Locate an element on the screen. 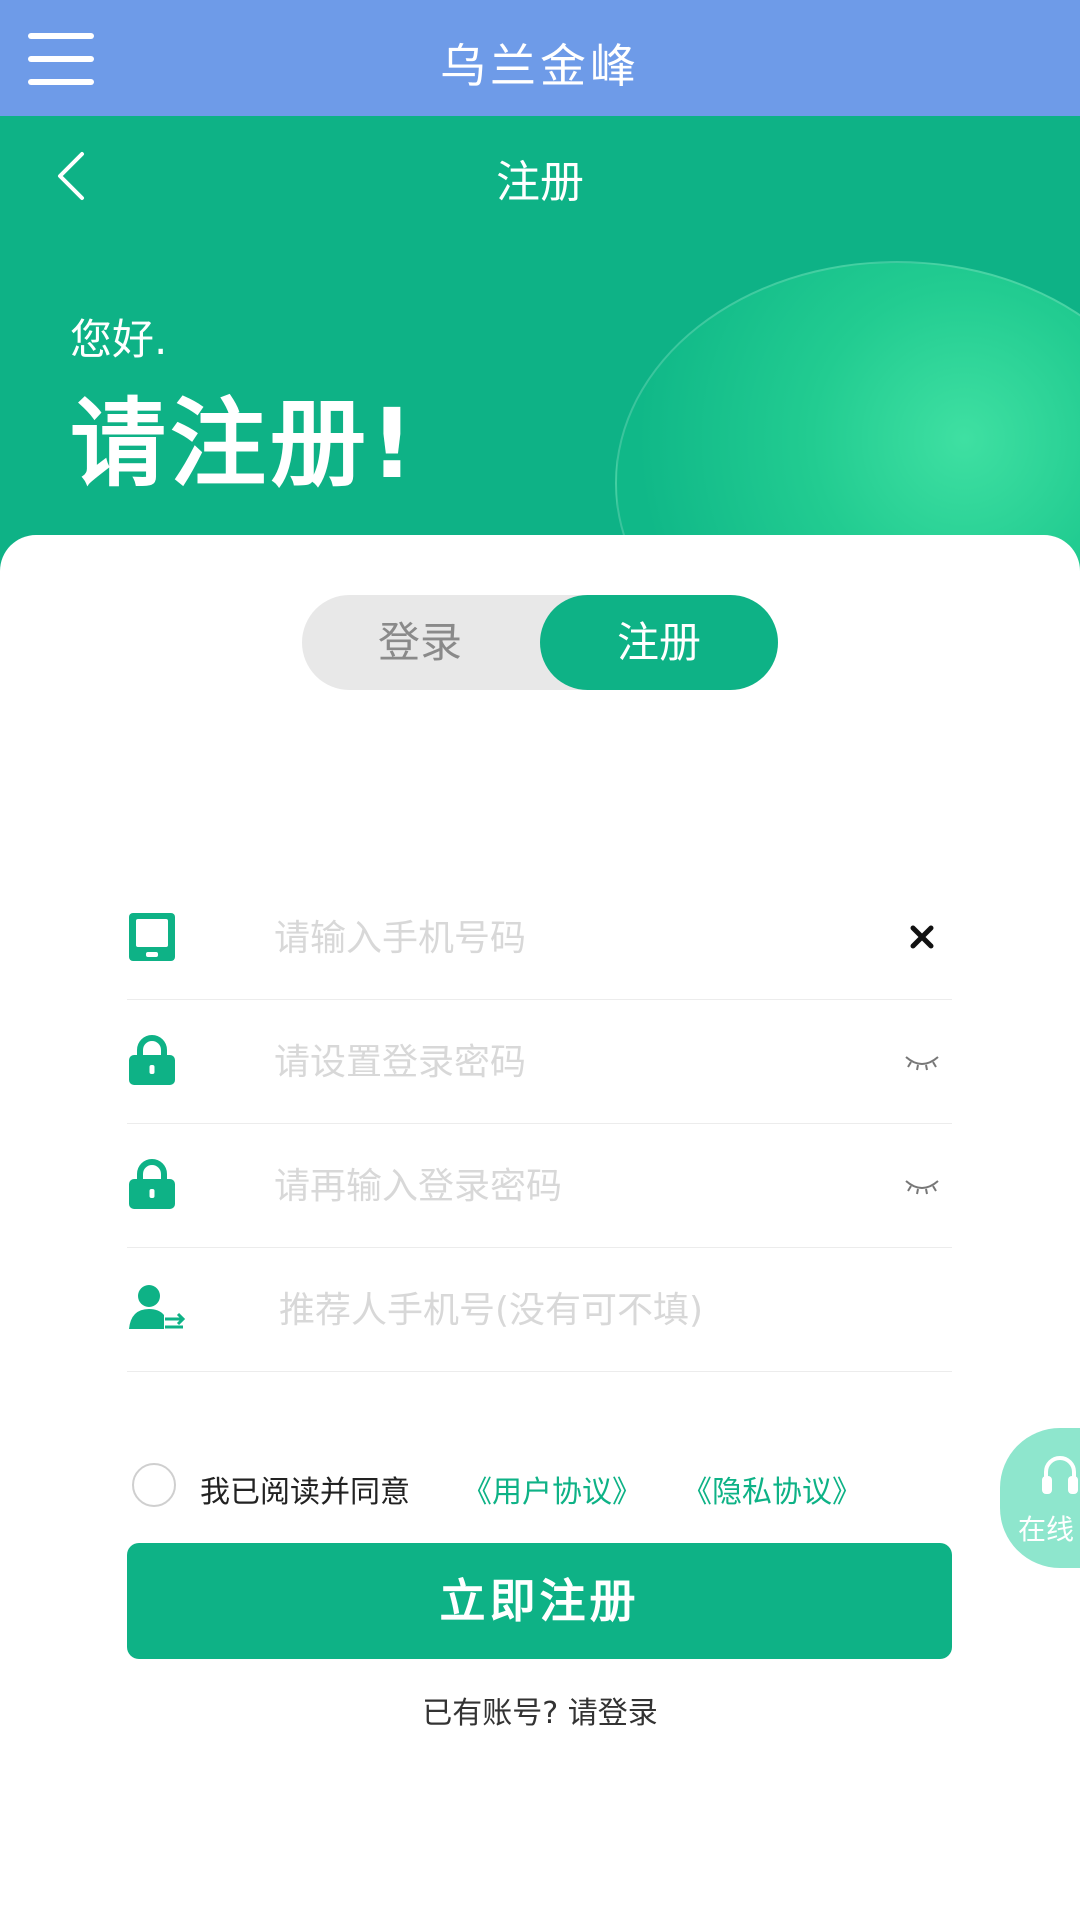 This screenshot has height=1920, width=1080. phone-row is located at coordinates (539, 937).